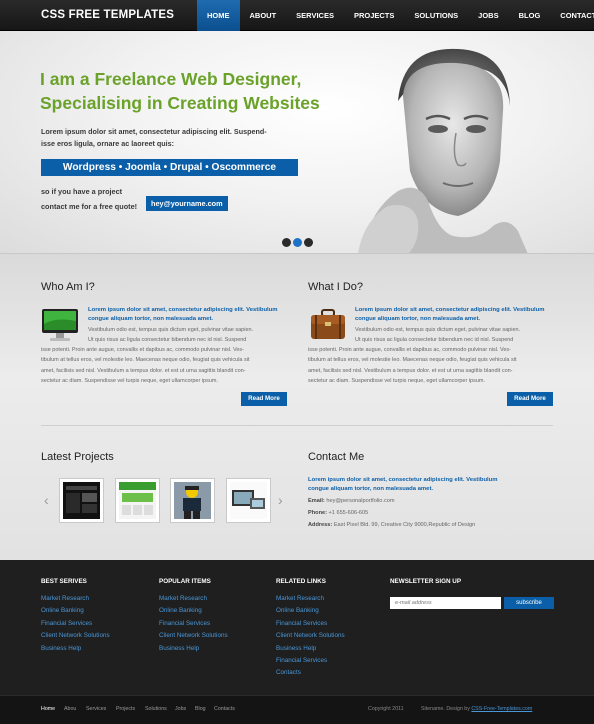 This screenshot has height=724, width=594. Describe the element at coordinates (445, 709) in the screenshot. I see `sitename-text: Sitename. Design by` at that location.